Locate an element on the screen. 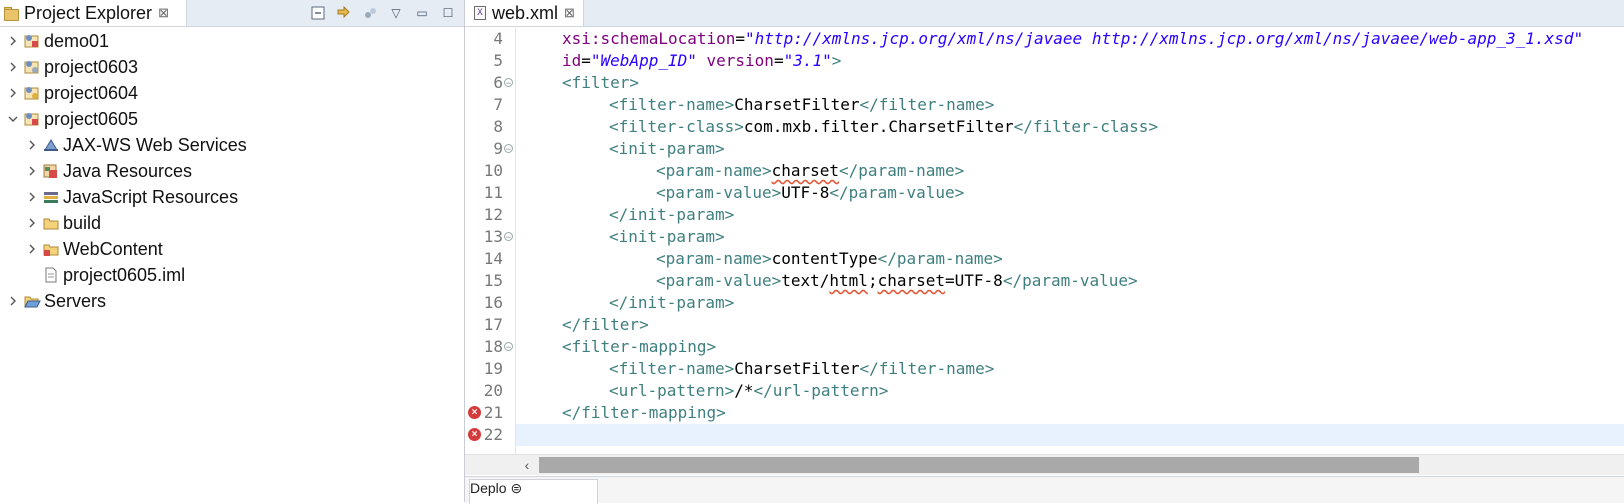 This screenshot has width=1624, height=504. tree-item-label: Java Resources is located at coordinates (128, 170).